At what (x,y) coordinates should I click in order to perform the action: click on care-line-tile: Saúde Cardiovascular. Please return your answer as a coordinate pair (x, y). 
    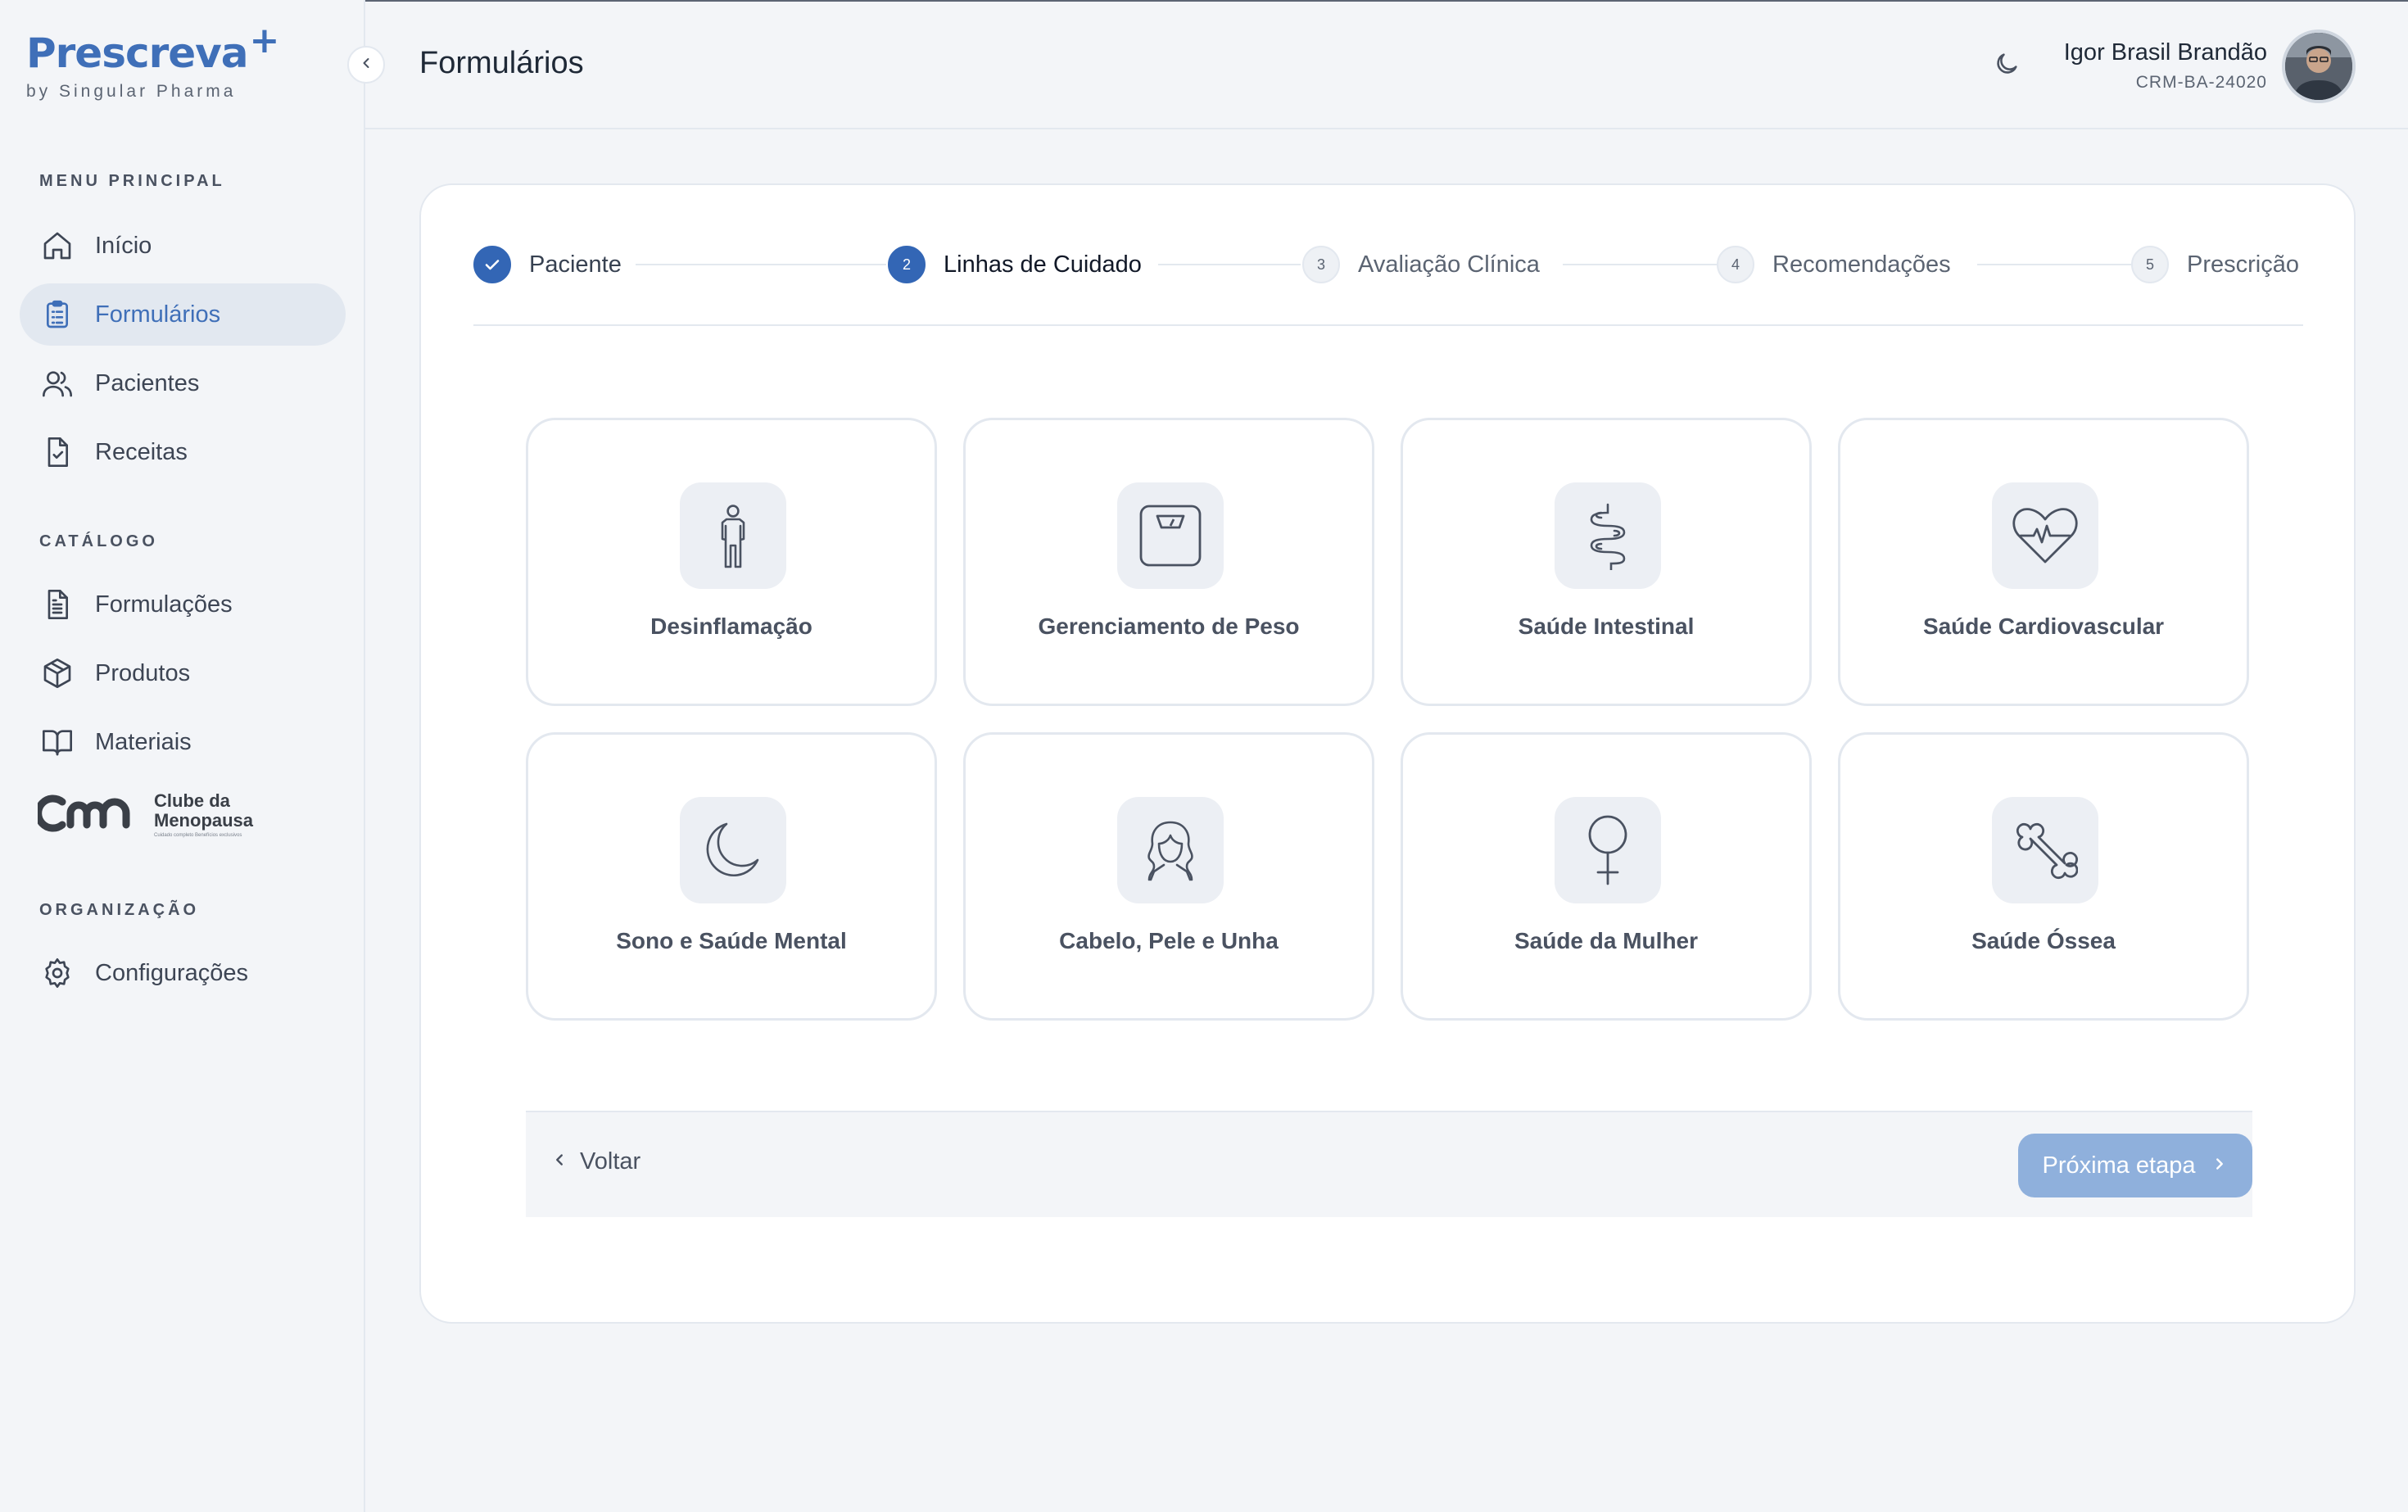
    Looking at the image, I should click on (2043, 562).